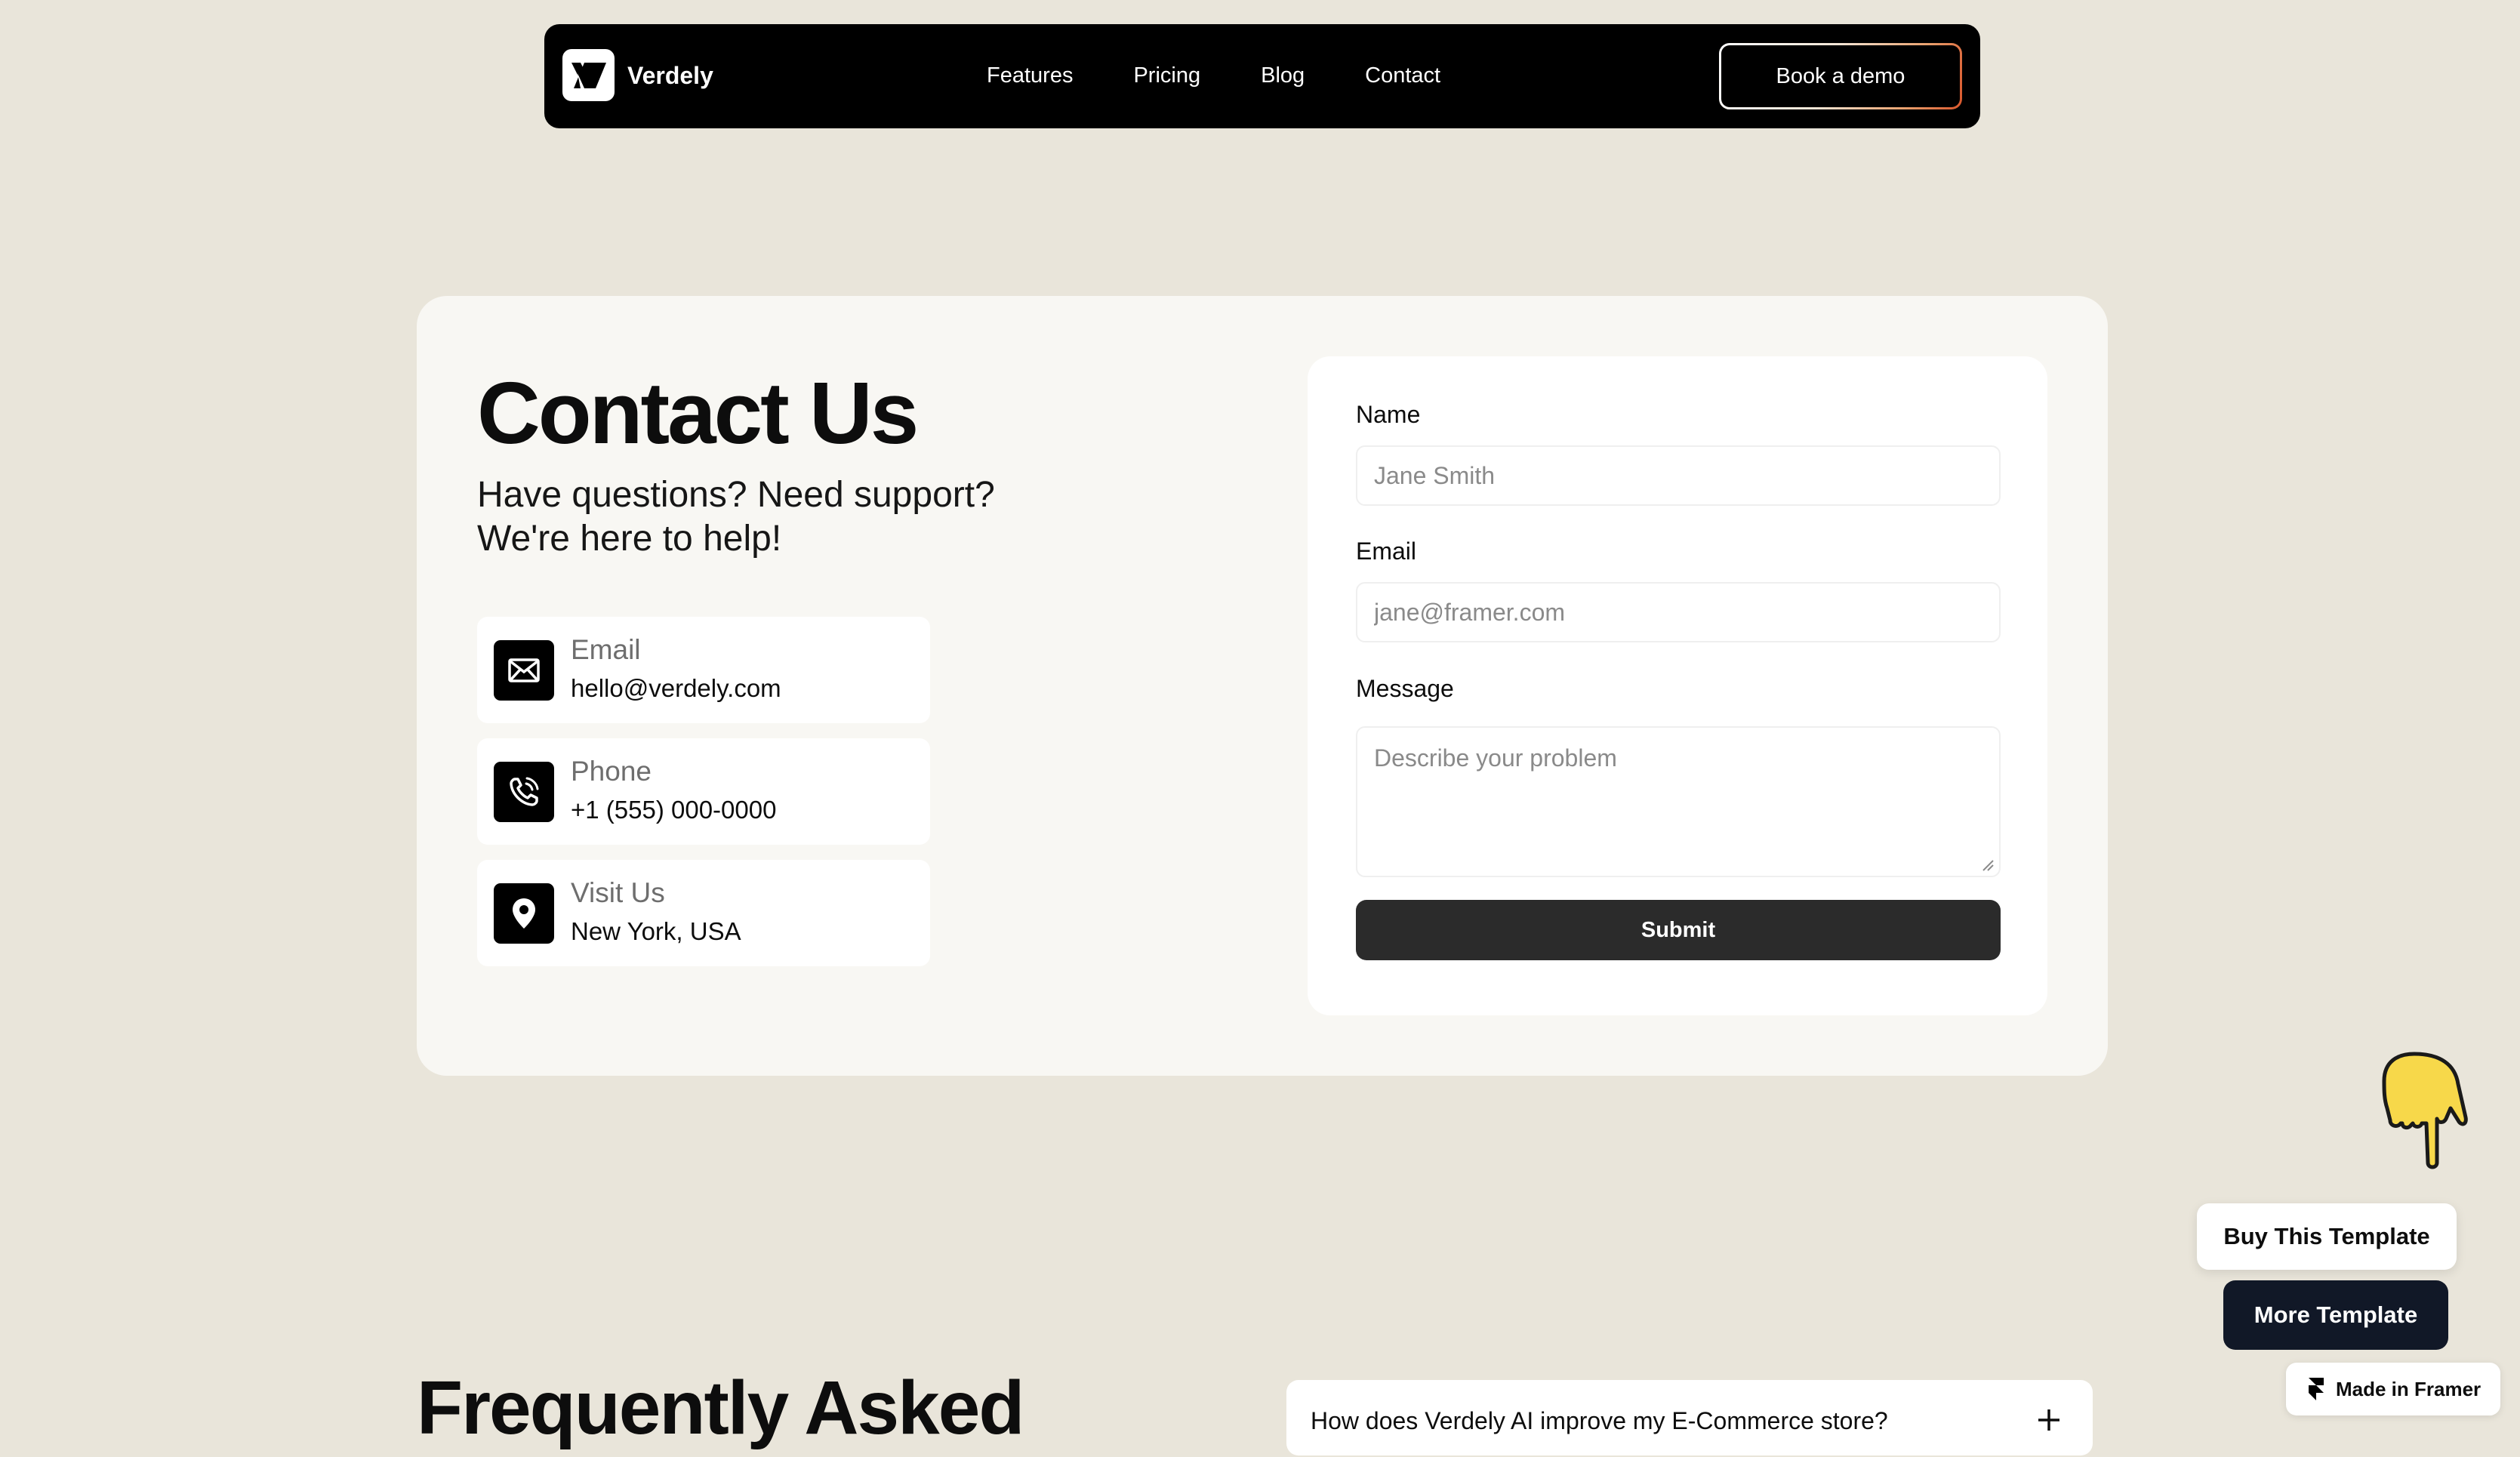  Describe the element at coordinates (524, 792) in the screenshot. I see `phone-icon` at that location.